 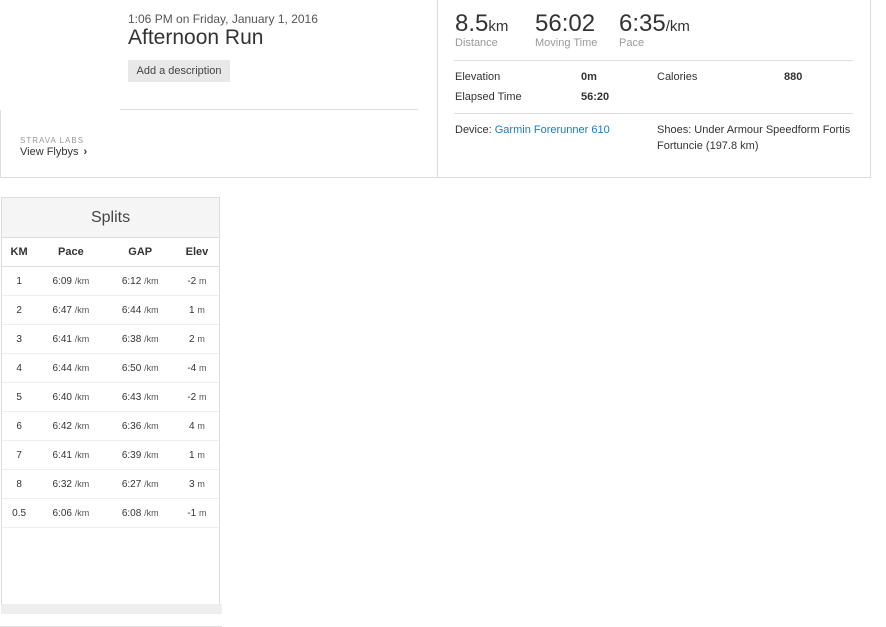 I want to click on pace-stat: 6:35/km Pace, so click(x=654, y=29).